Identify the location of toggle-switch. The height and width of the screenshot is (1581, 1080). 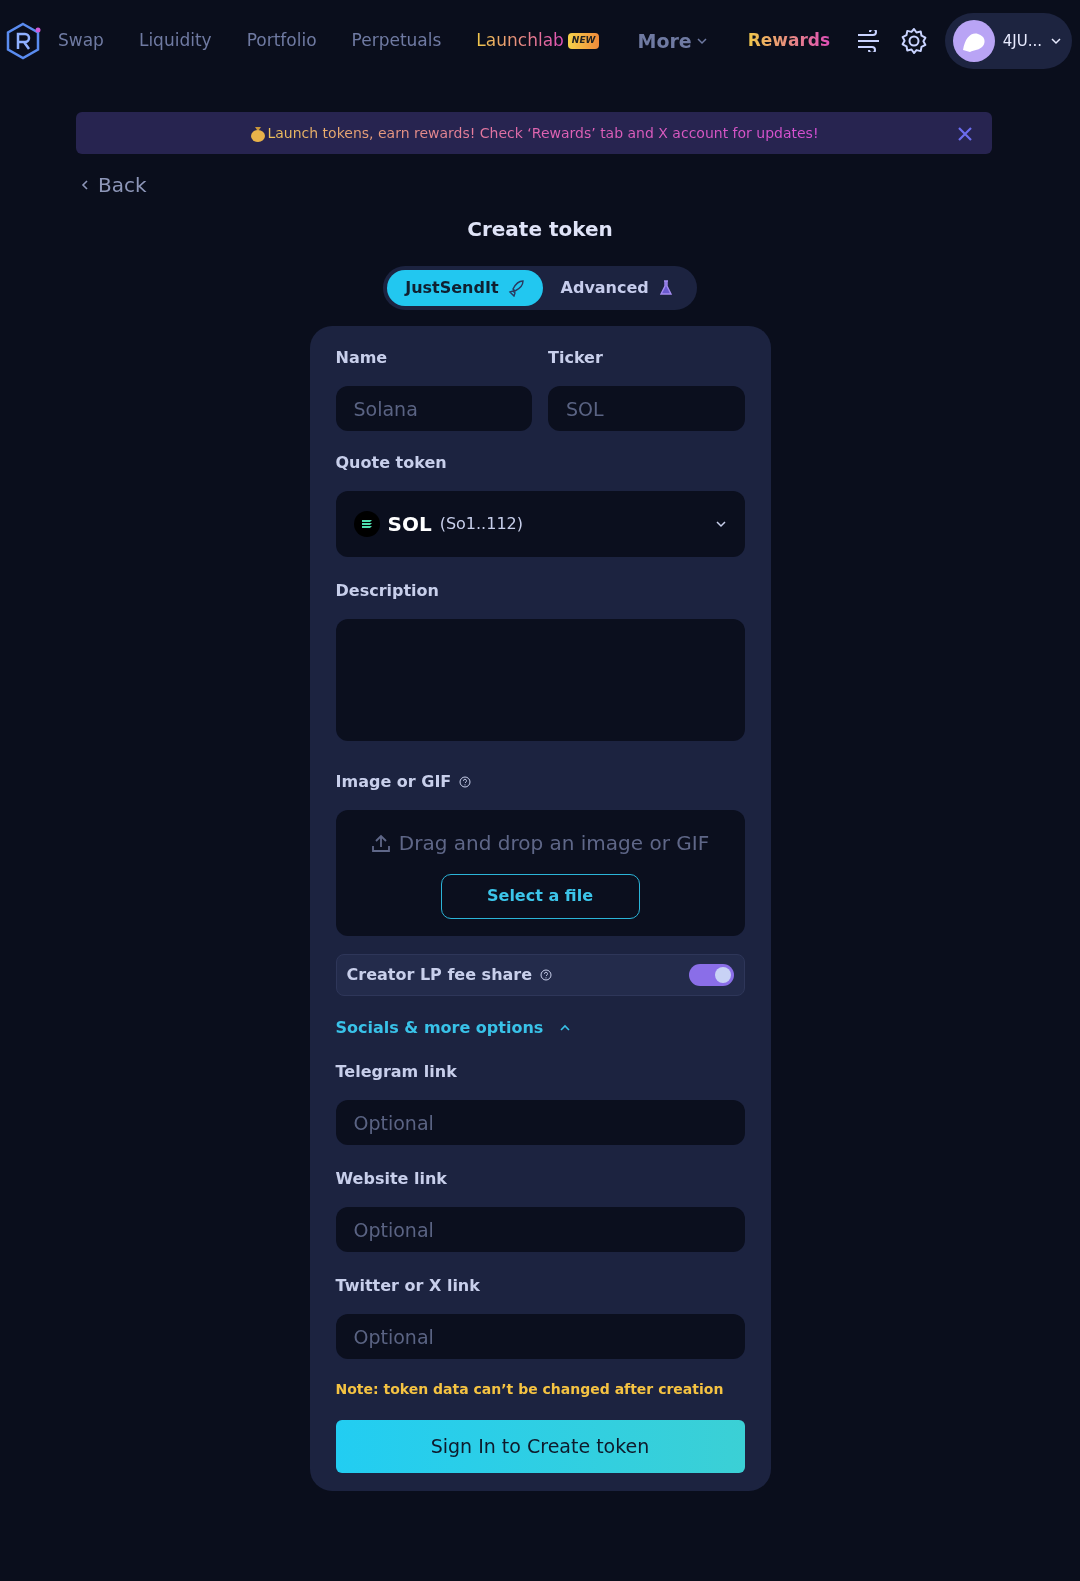
(711, 975).